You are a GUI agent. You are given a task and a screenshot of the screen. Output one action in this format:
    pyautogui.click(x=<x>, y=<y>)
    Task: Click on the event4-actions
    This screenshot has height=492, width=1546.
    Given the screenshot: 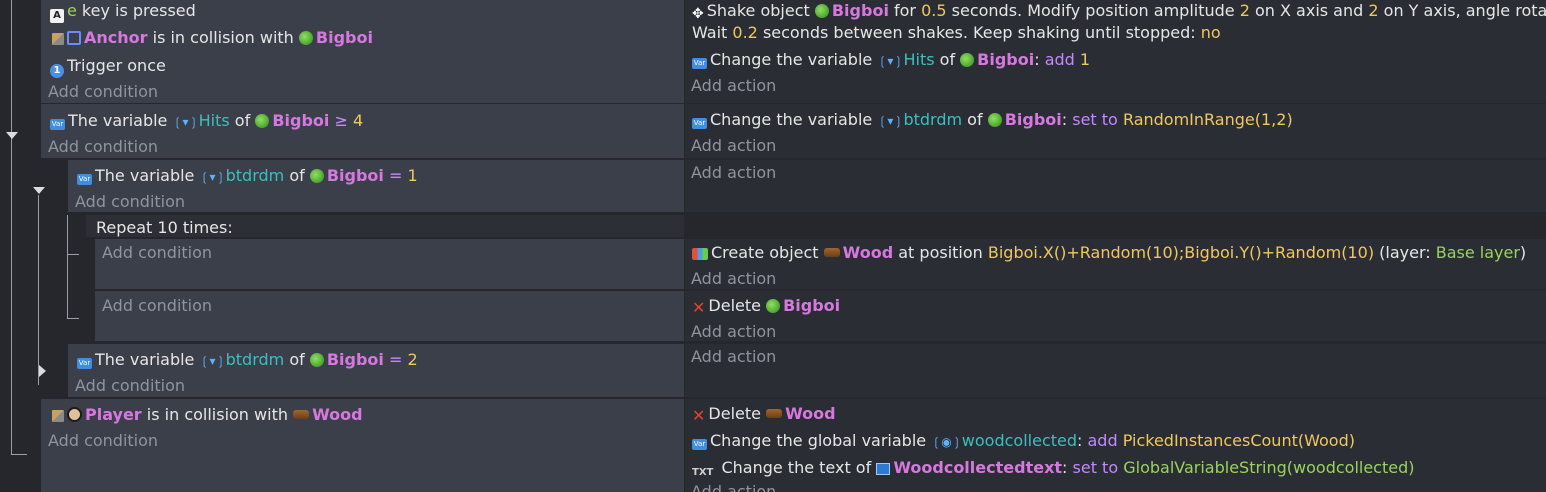 What is the action you would take?
    pyautogui.click(x=1115, y=370)
    